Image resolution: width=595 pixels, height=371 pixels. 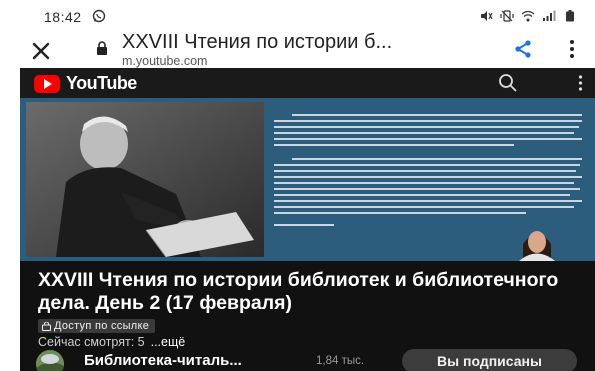 What do you see at coordinates (537, 241) in the screenshot?
I see `presenter-webcam` at bounding box center [537, 241].